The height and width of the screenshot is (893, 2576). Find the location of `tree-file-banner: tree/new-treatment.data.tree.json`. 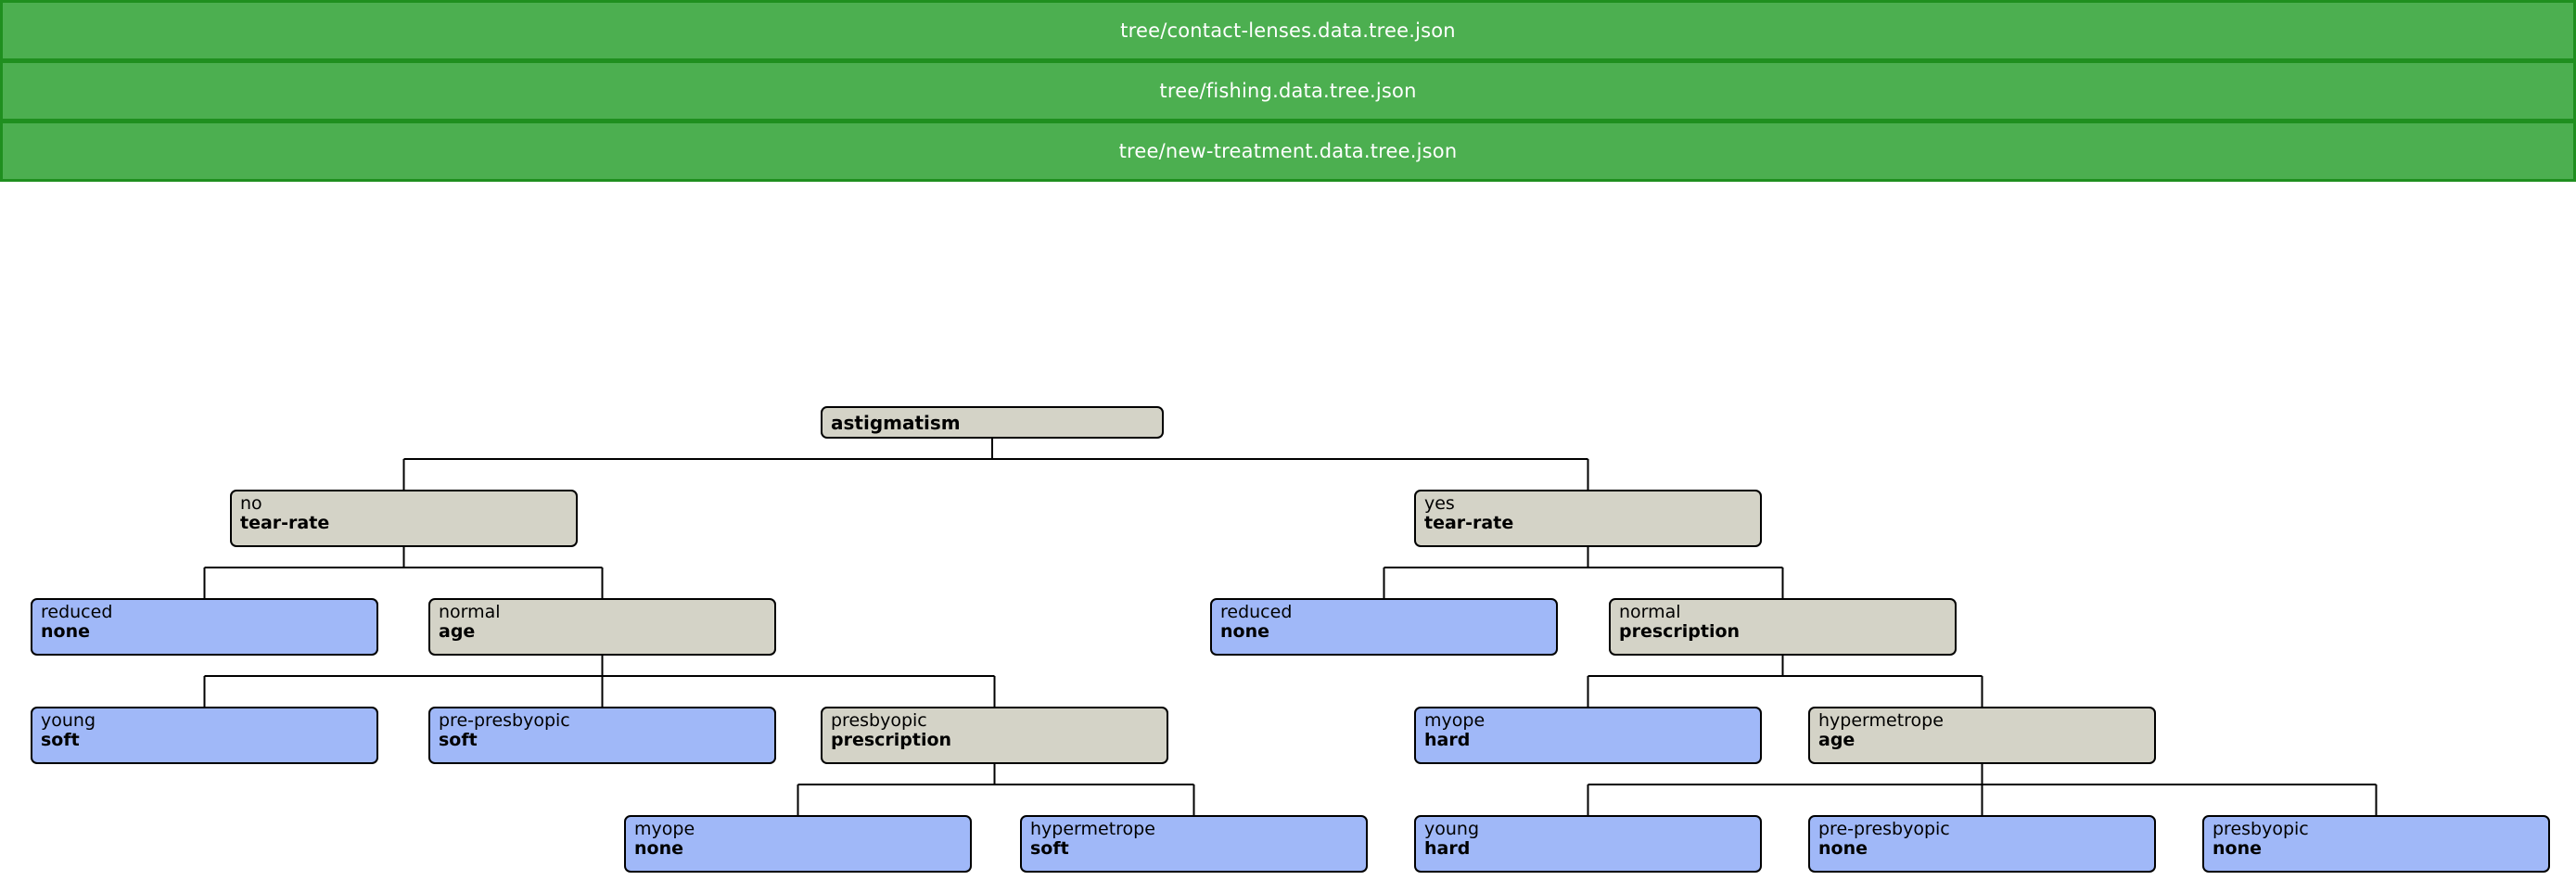

tree-file-banner: tree/new-treatment.data.tree.json is located at coordinates (1288, 151).